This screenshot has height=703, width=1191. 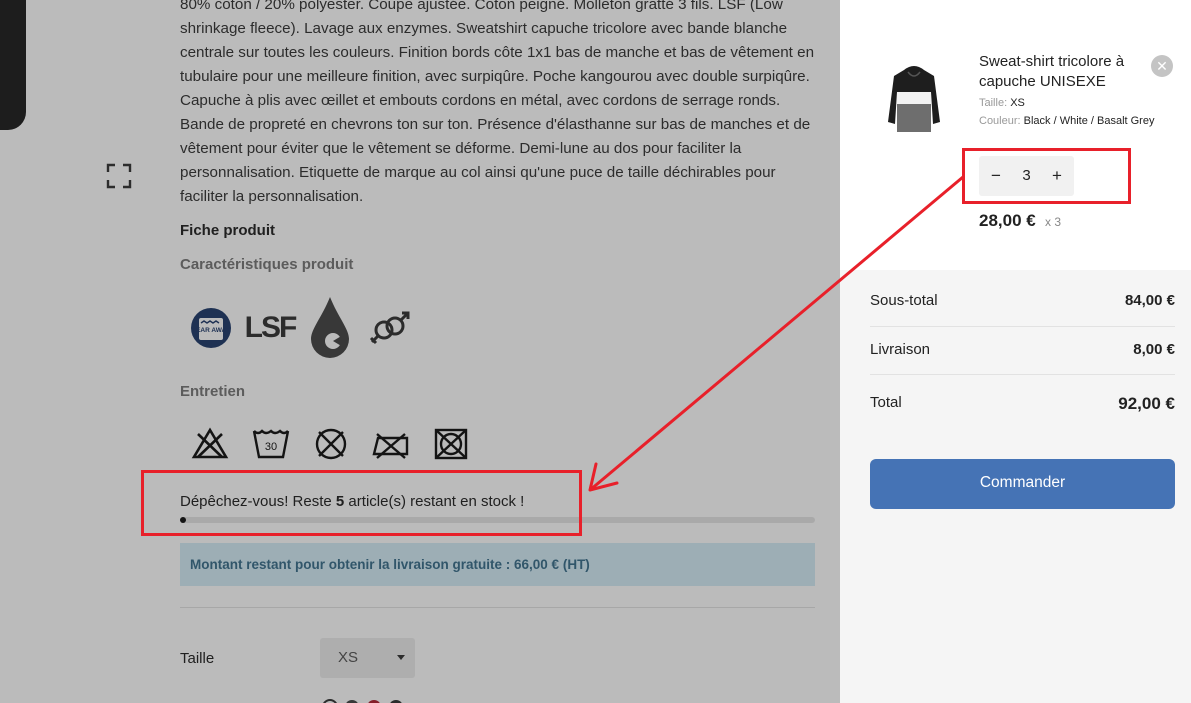 I want to click on color-attr-value: Black / White / Basalt Grey, so click(x=1089, y=121).